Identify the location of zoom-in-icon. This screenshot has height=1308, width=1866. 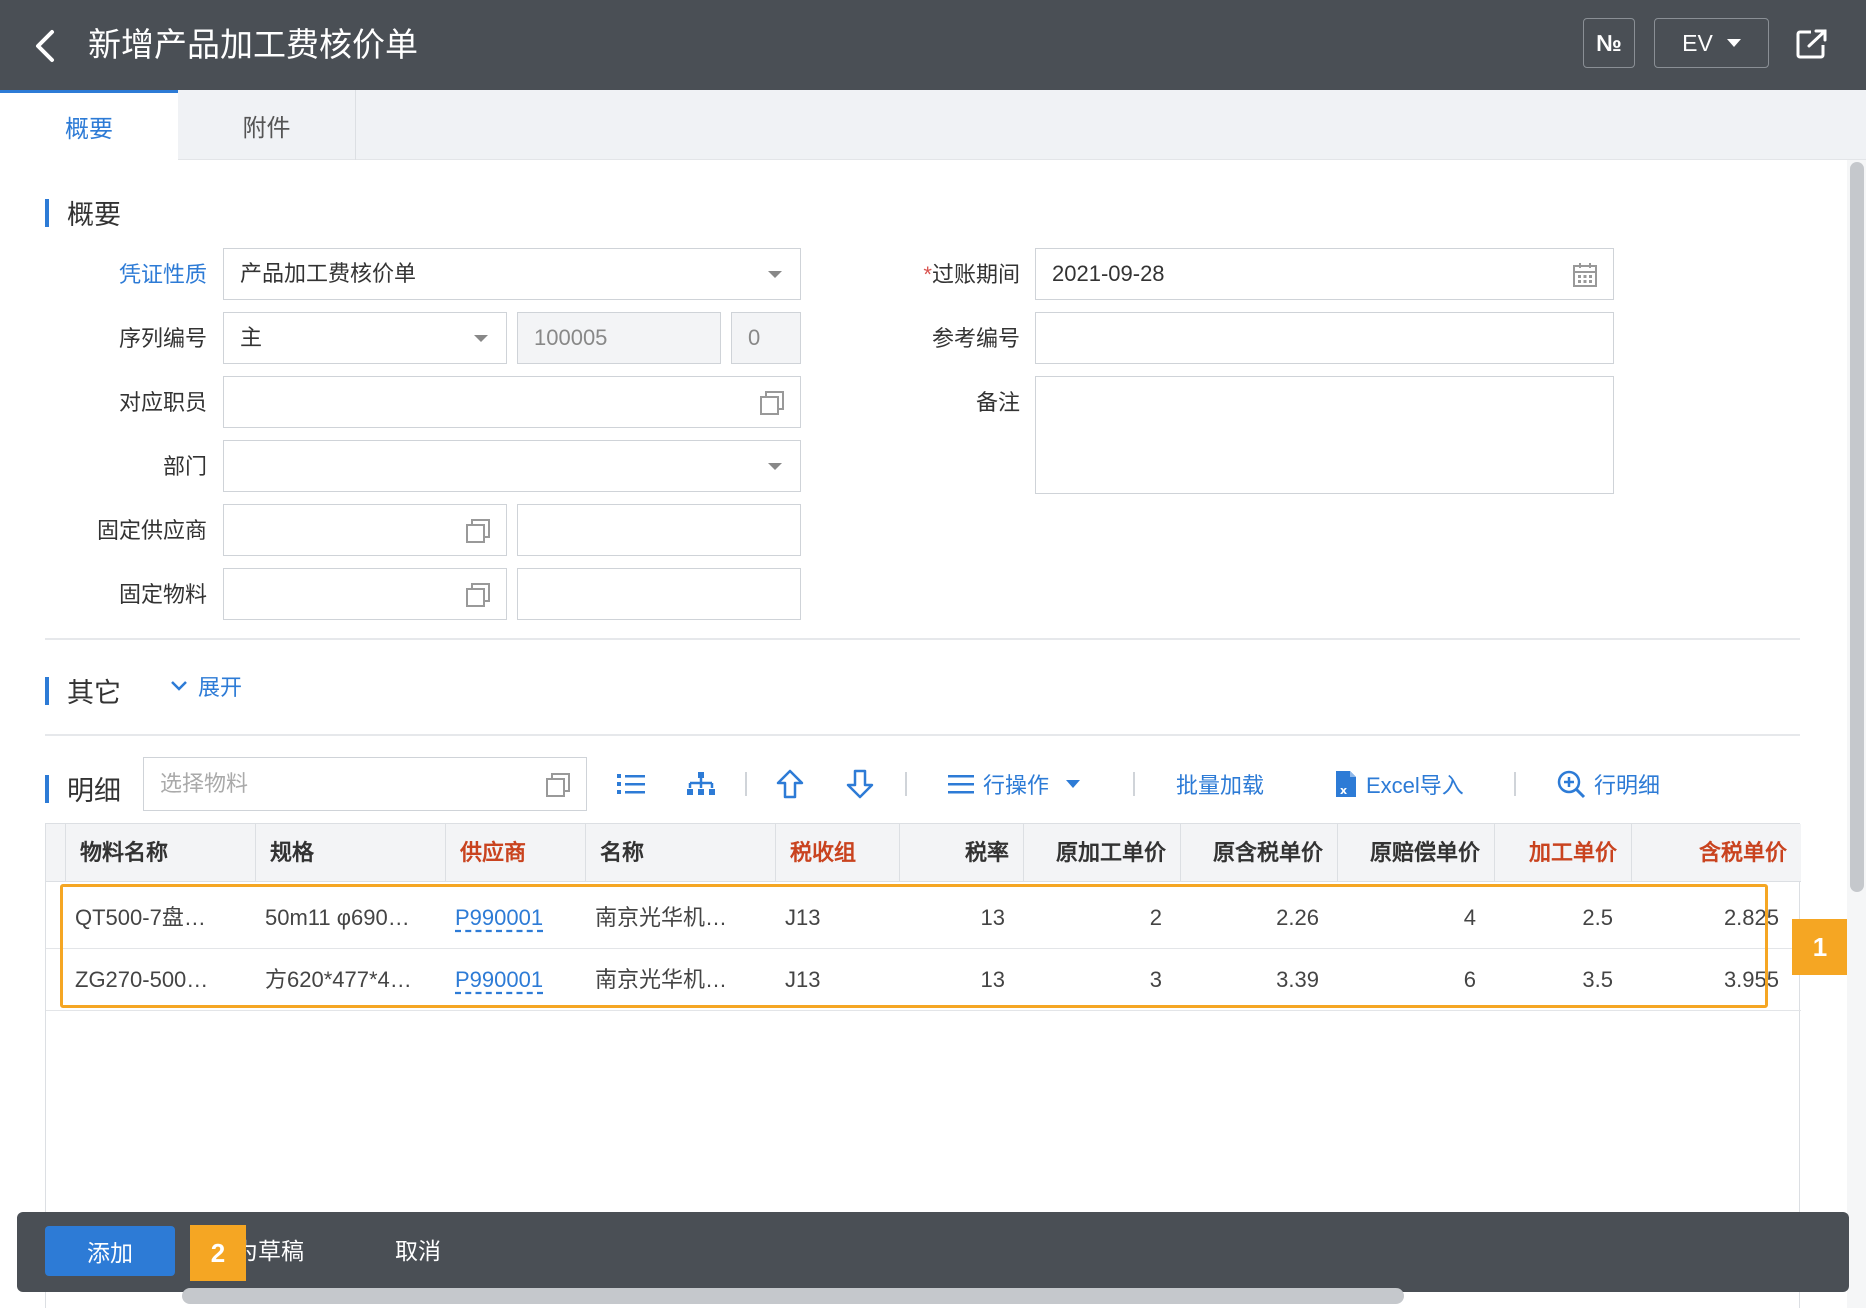
(1571, 784).